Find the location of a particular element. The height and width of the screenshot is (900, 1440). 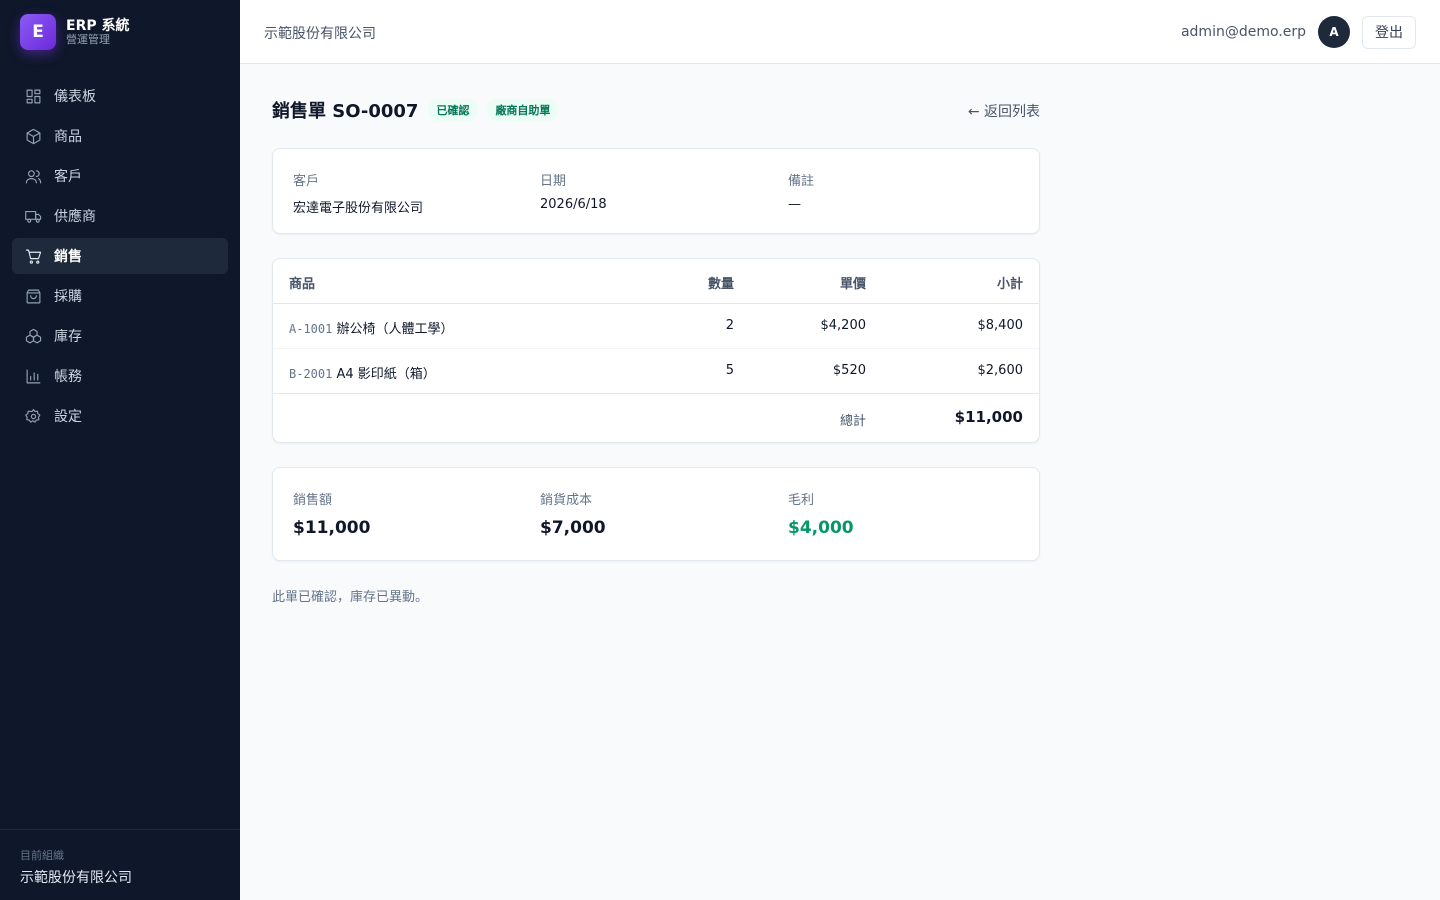

source-badge: 廠商自助單 is located at coordinates (523, 110).